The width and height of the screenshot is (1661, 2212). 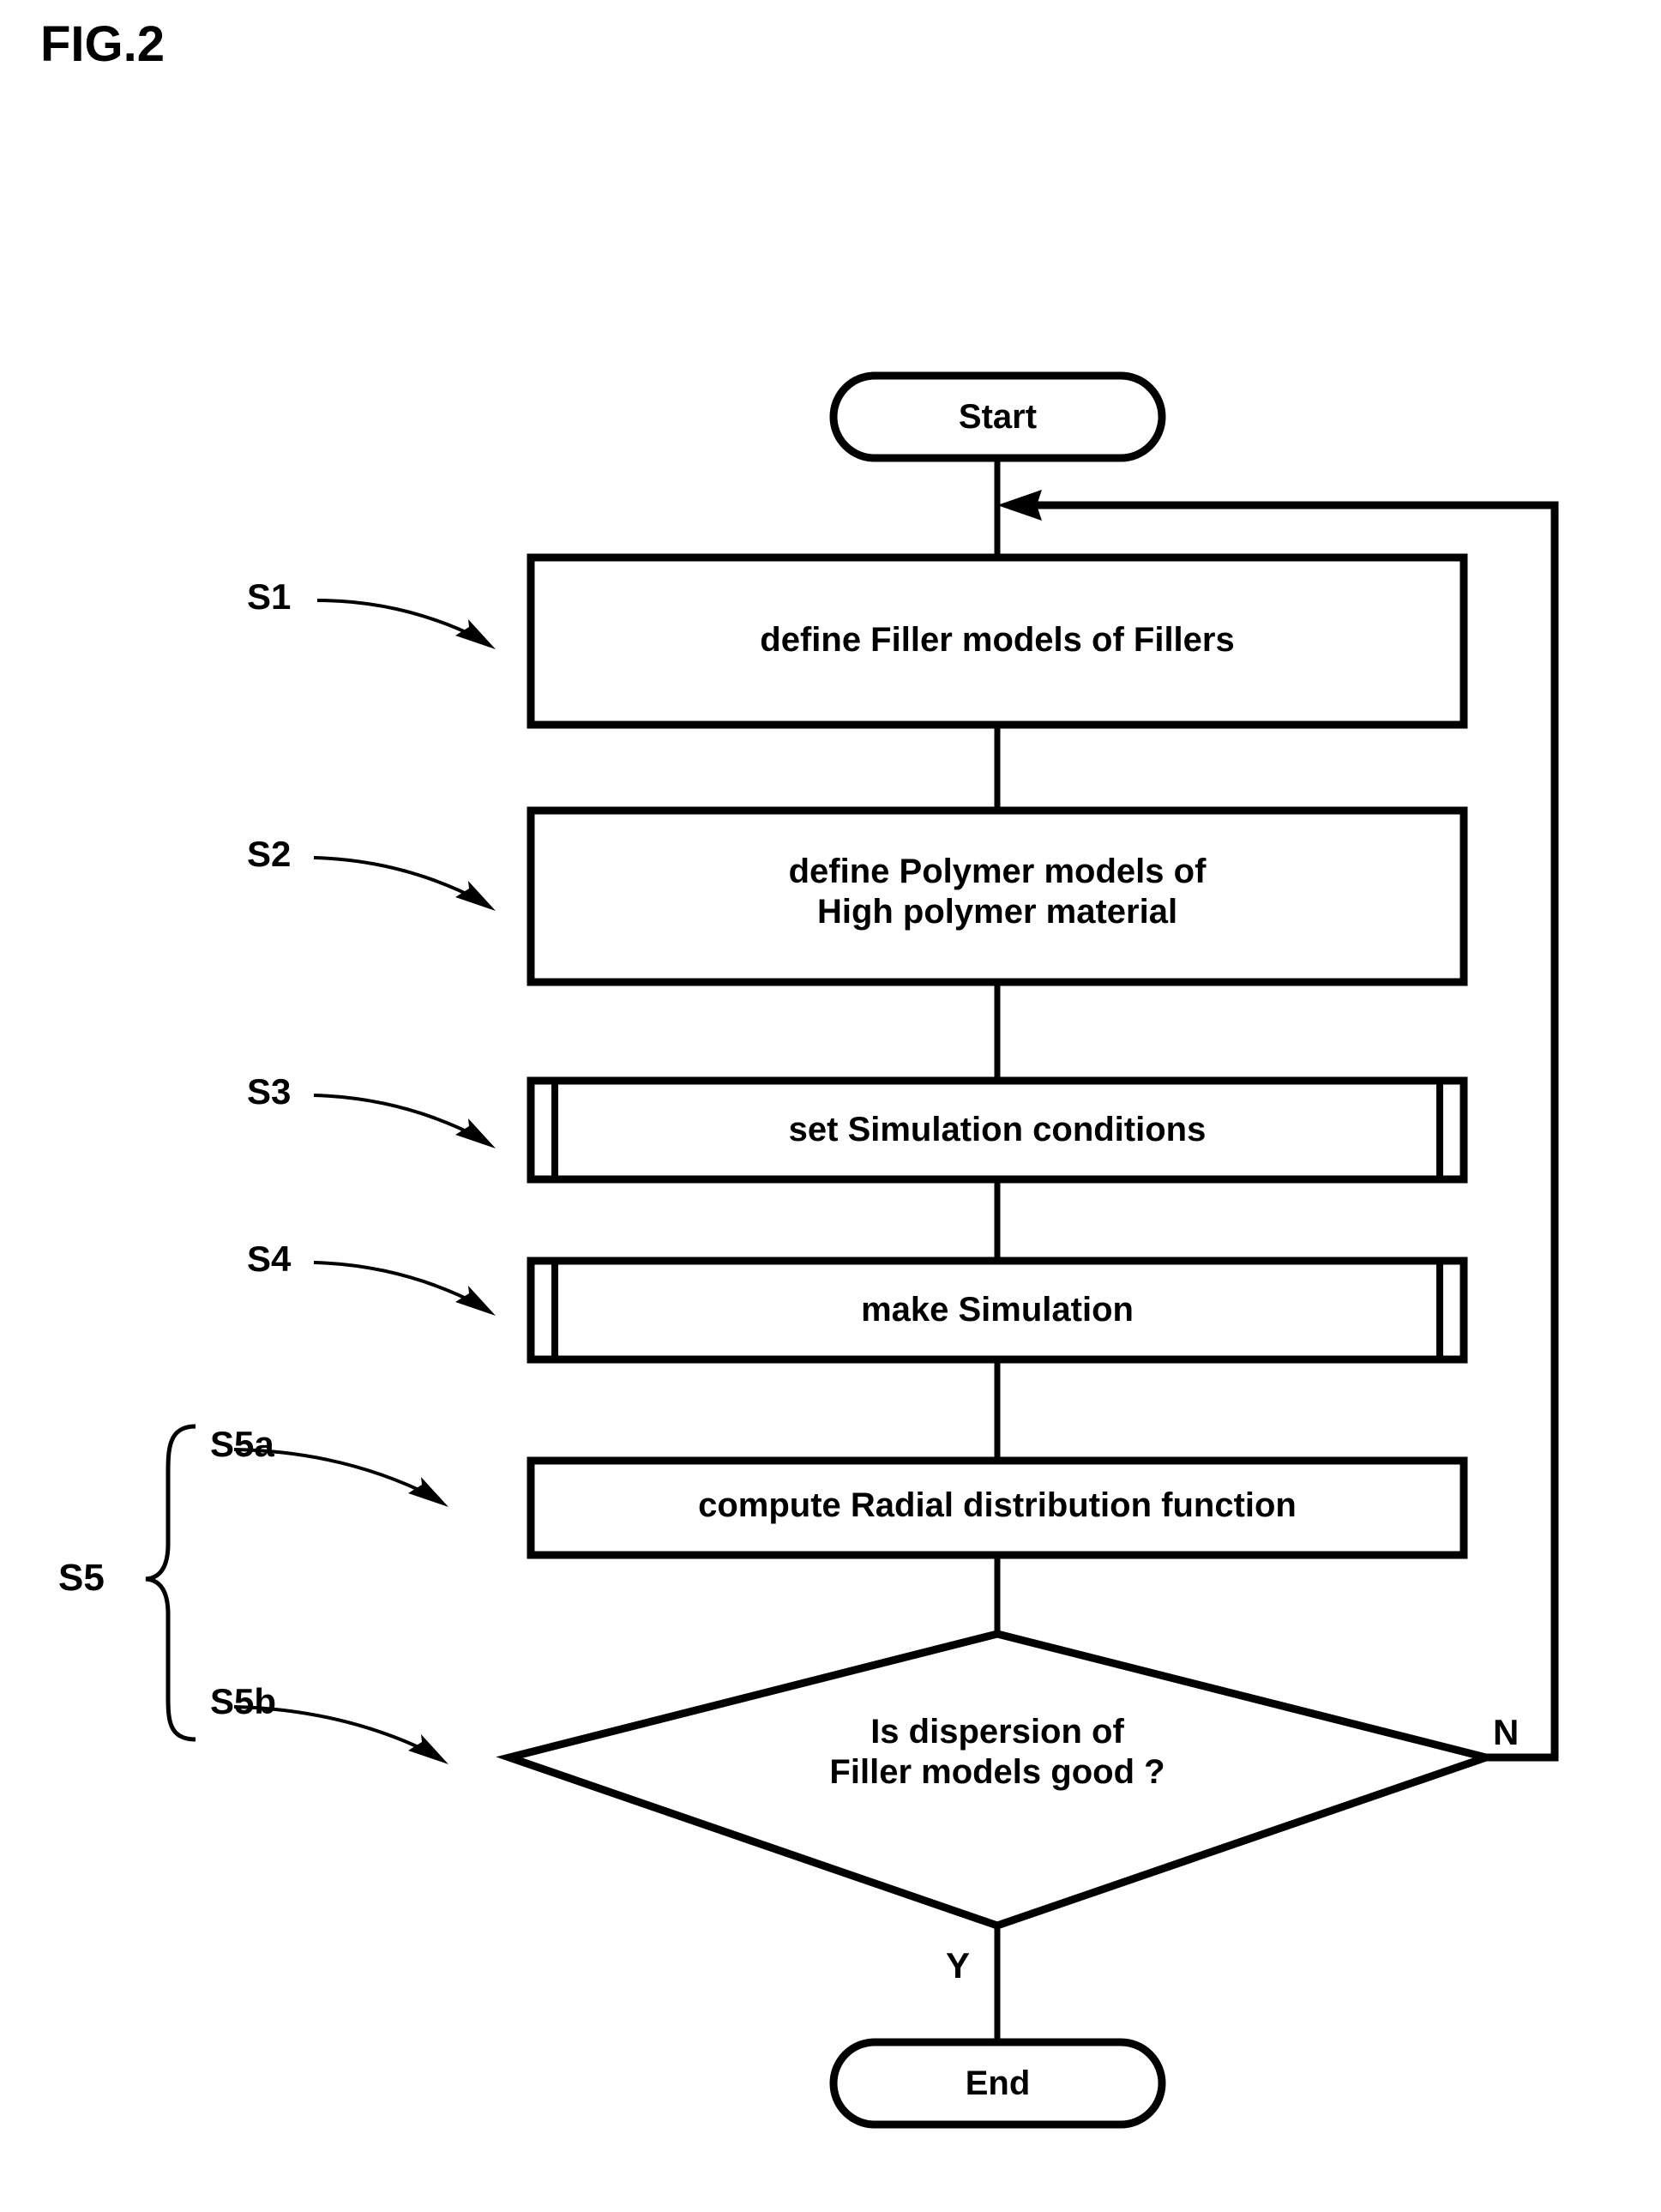 What do you see at coordinates (958, 1965) in the screenshot?
I see `branch-label-yes: Y` at bounding box center [958, 1965].